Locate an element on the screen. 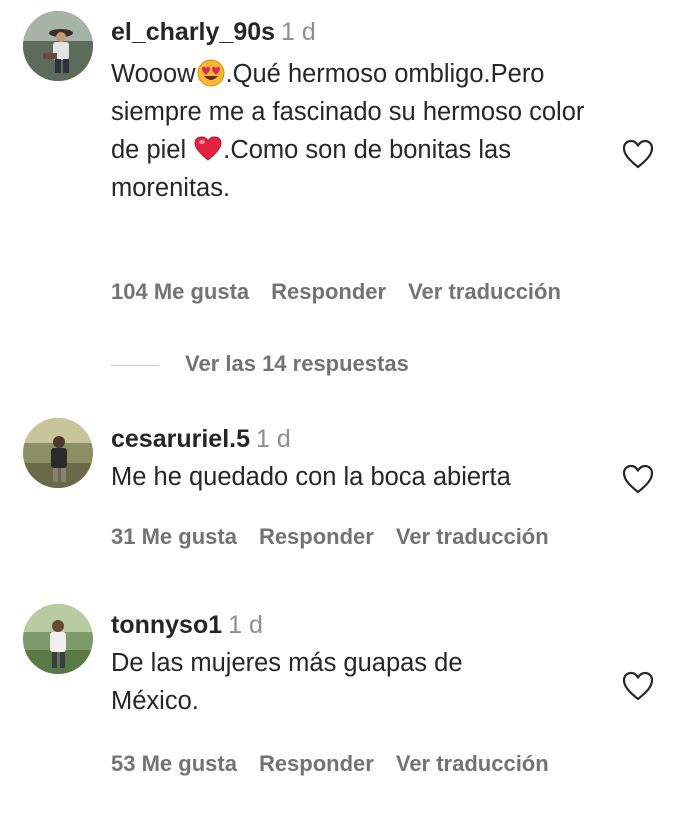  username: el_charly_90s is located at coordinates (193, 32).